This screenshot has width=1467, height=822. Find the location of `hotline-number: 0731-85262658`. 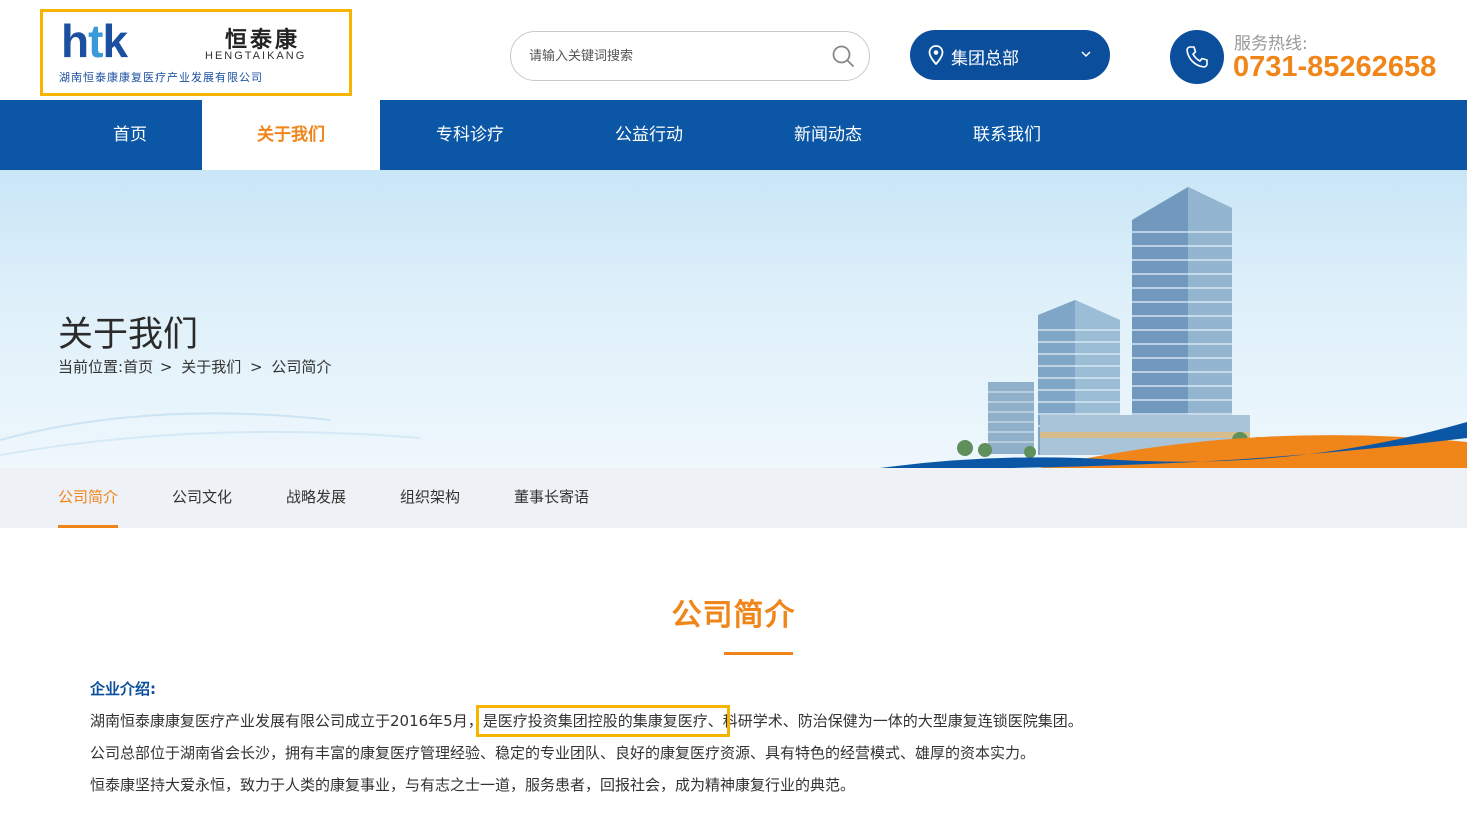

hotline-number: 0731-85262658 is located at coordinates (1334, 67).